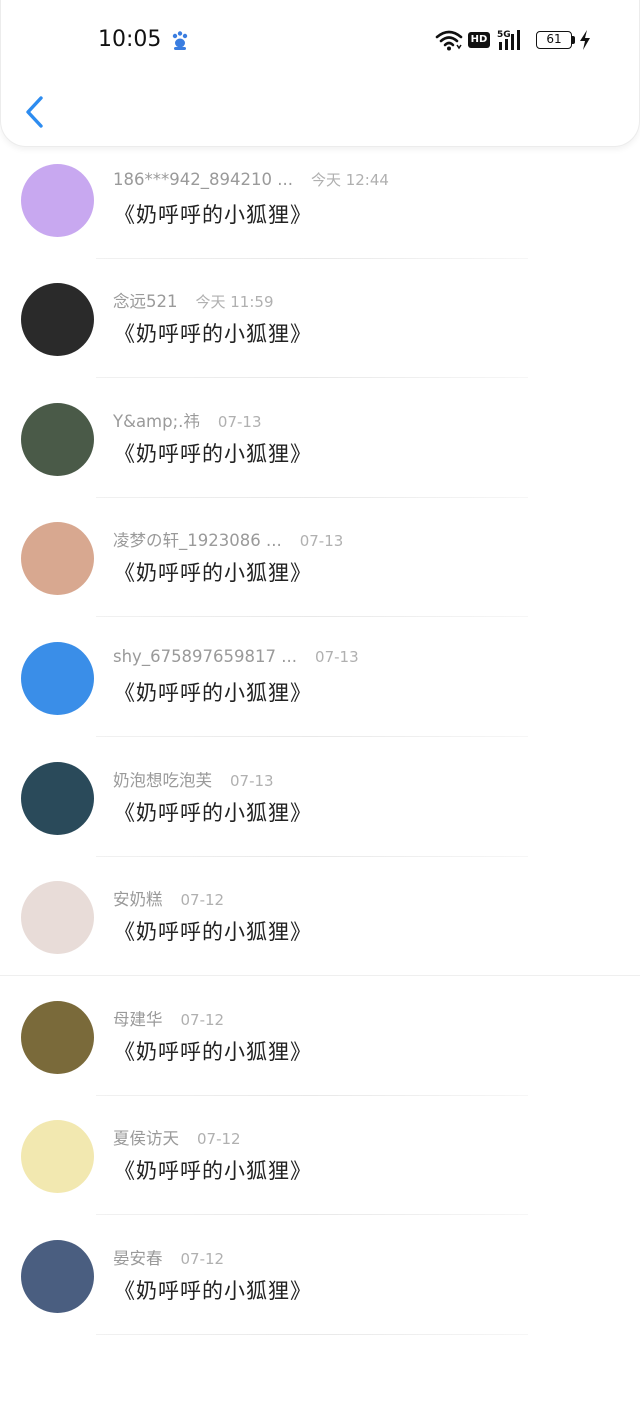 This screenshot has height=1422, width=640. What do you see at coordinates (320, 439) in the screenshot?
I see `message-list-item: Y&amp;.祎 07-13 《奶呼呼的小狐狸》` at bounding box center [320, 439].